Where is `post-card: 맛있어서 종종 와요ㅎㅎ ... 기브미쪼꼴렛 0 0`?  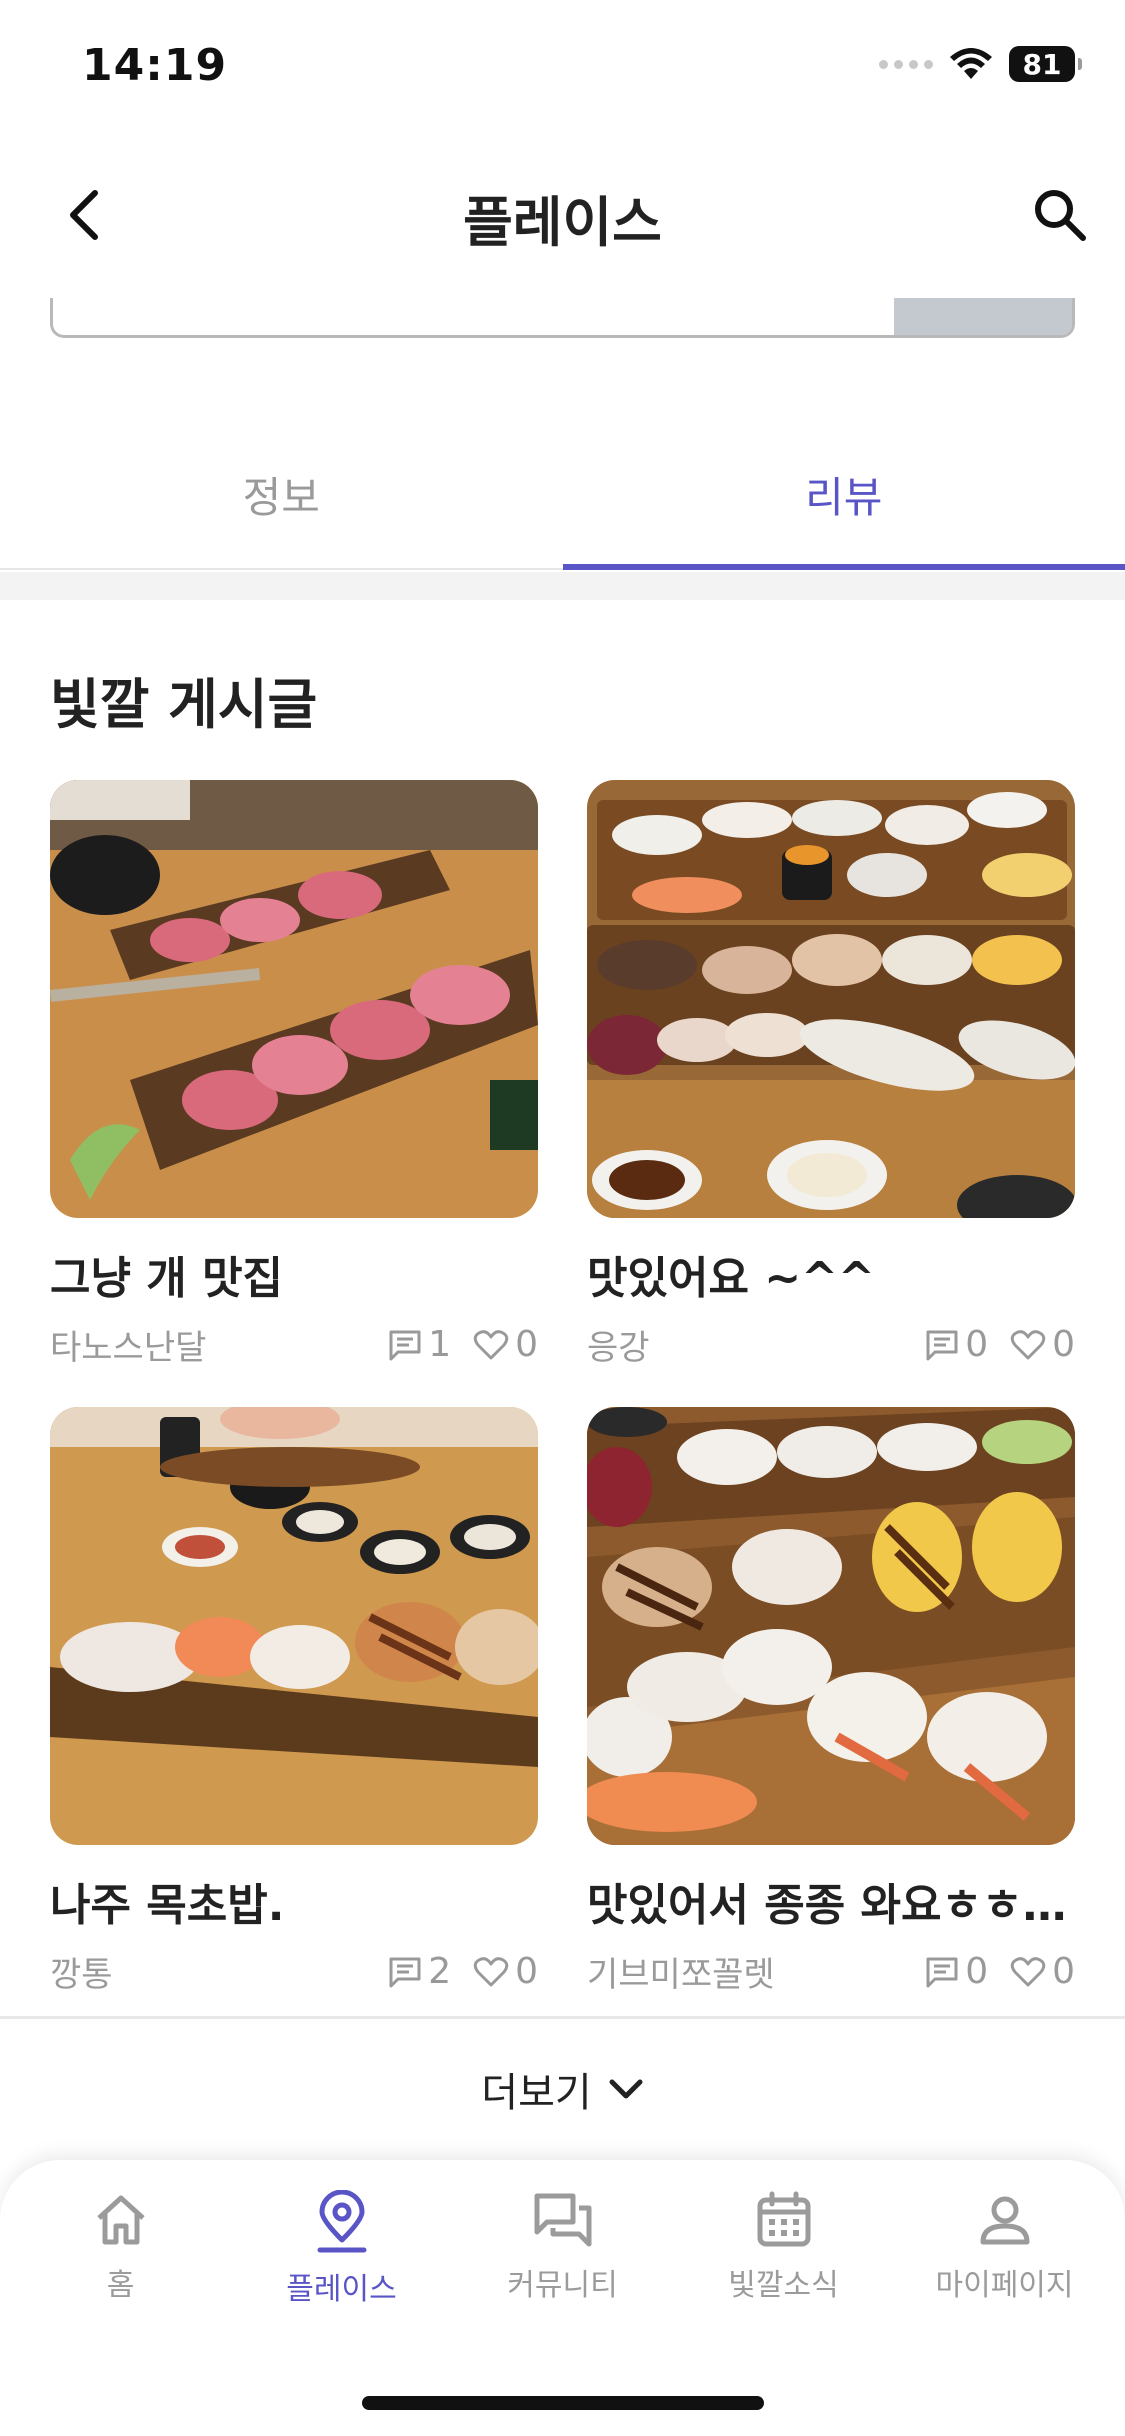 post-card: 맛있어서 종종 와요ㅎㅎ ... 기브미쪼꼴렛 0 0 is located at coordinates (831, 1701).